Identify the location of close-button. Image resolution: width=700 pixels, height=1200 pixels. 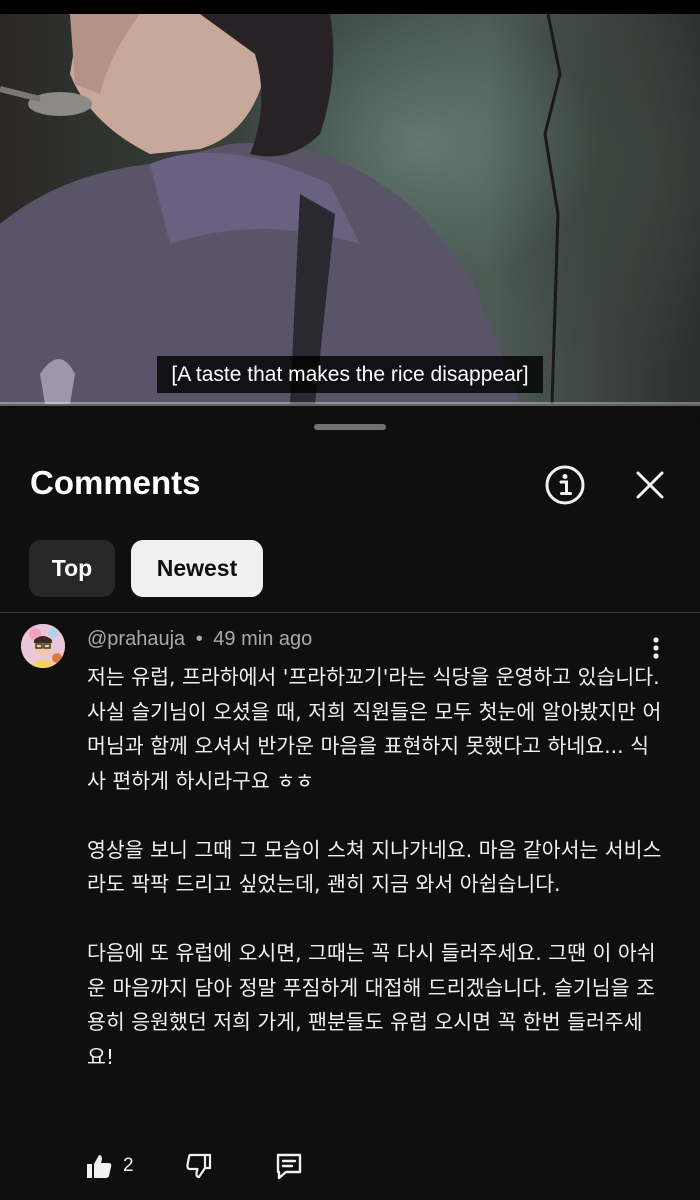
(650, 485).